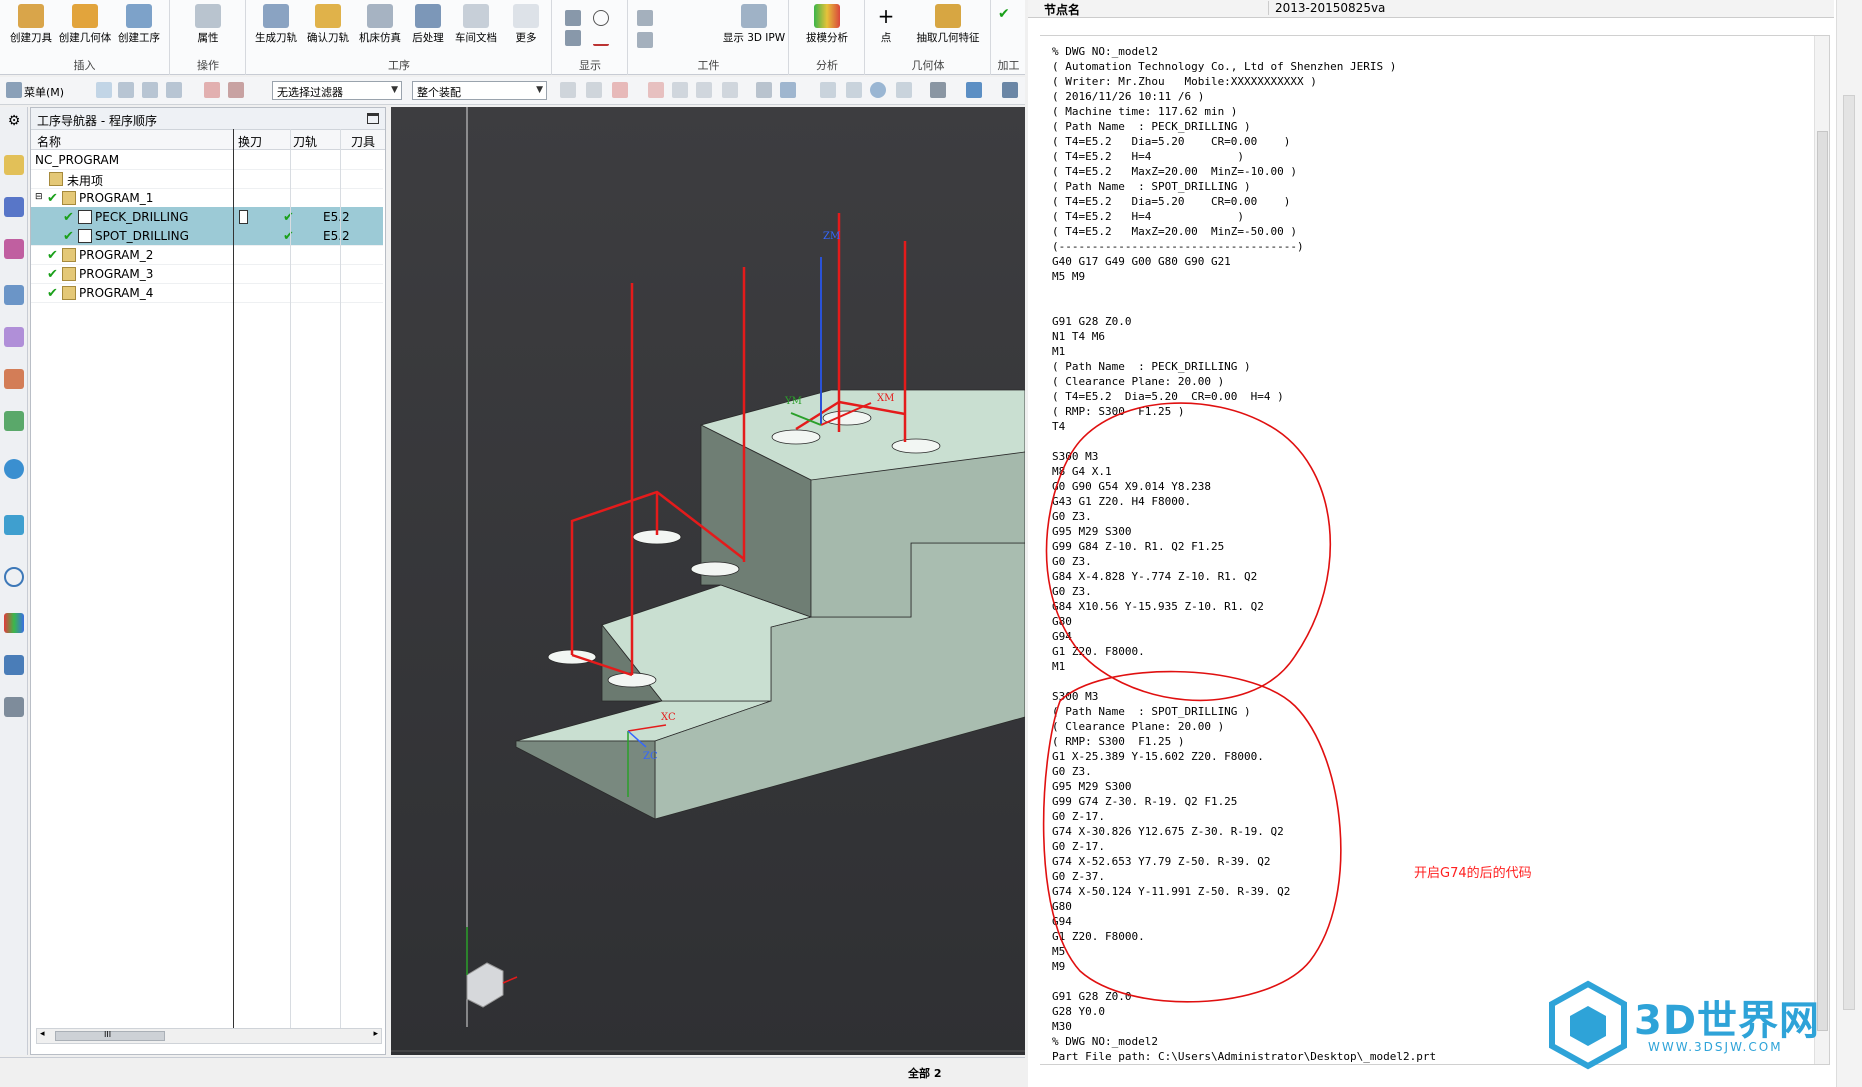  I want to click on shop-doc-icon, so click(476, 16).